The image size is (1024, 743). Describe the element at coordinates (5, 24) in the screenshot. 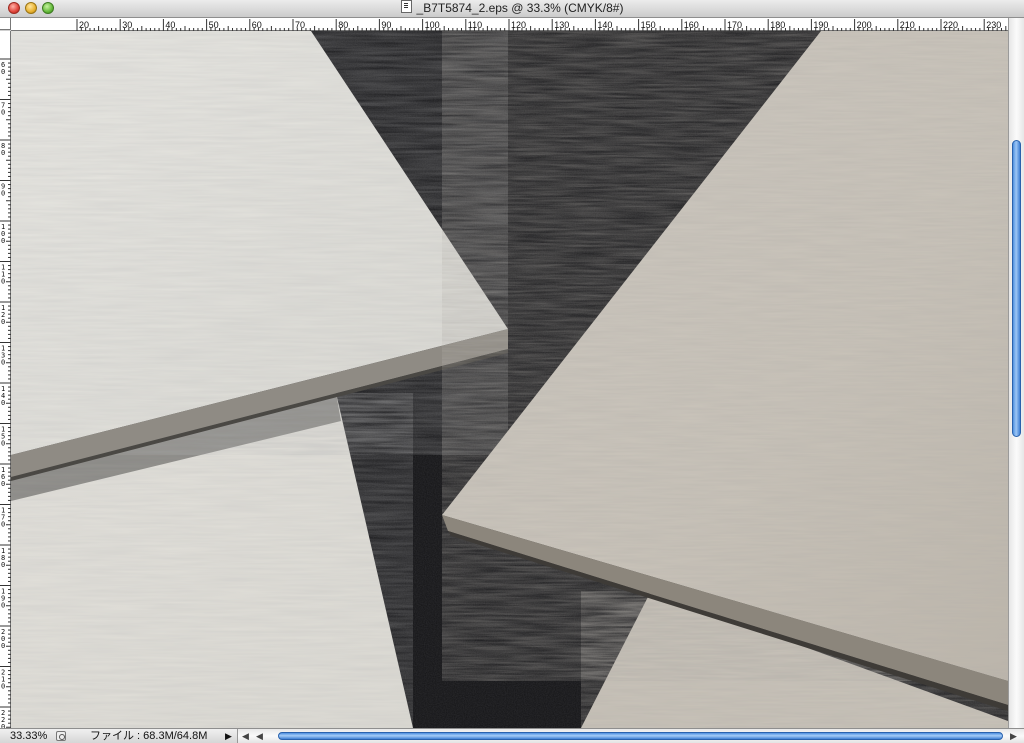

I see `ruler-origin` at that location.